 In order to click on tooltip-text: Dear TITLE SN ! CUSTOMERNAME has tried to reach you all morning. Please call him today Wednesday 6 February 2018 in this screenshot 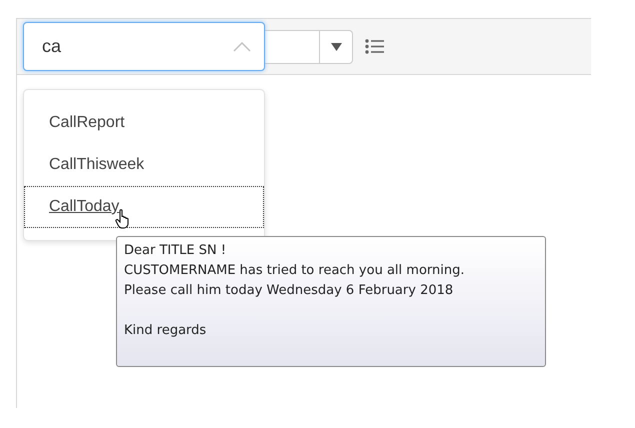, I will do `click(295, 271)`.